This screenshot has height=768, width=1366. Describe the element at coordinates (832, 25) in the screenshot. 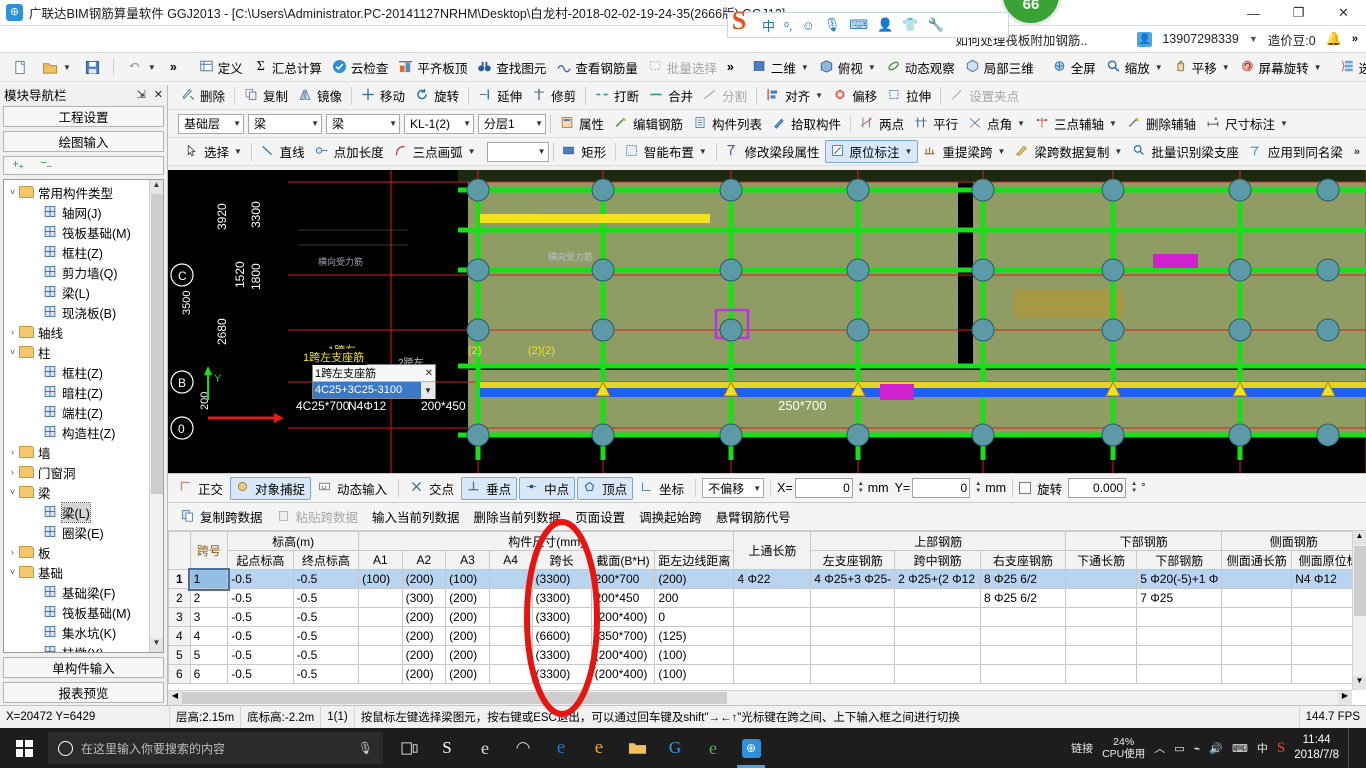

I see `ime-voice-icon: 🎙` at that location.